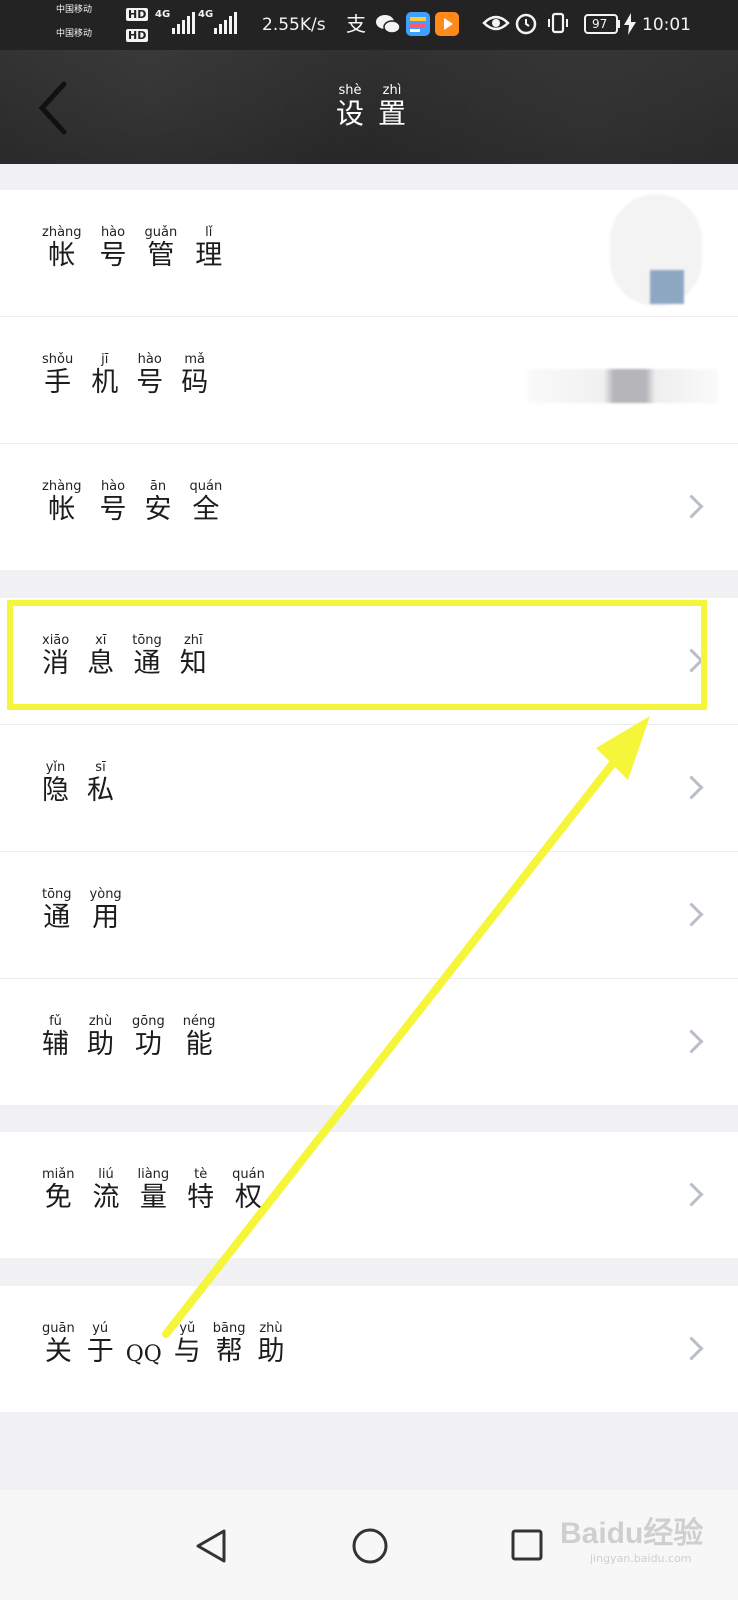  I want to click on square-recents-icon, so click(527, 1545).